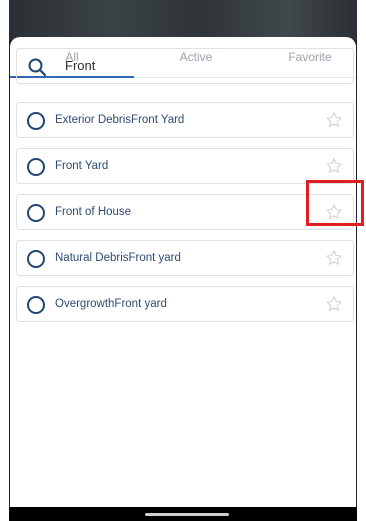 This screenshot has width=366, height=521. I want to click on list-item: OvergrowthFront yard, so click(185, 304).